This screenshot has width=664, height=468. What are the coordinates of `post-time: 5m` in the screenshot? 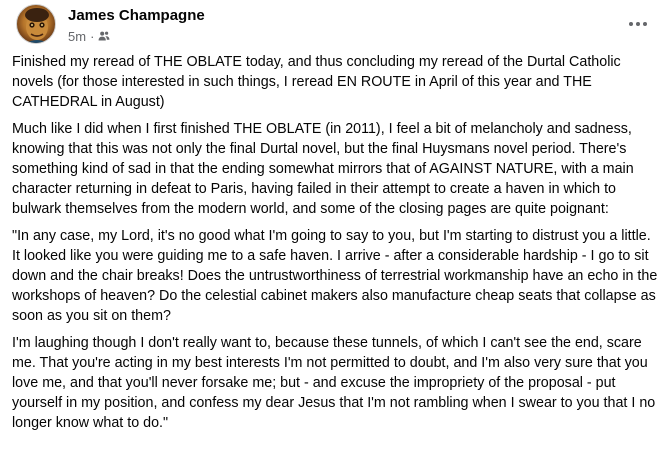 It's located at (77, 36).